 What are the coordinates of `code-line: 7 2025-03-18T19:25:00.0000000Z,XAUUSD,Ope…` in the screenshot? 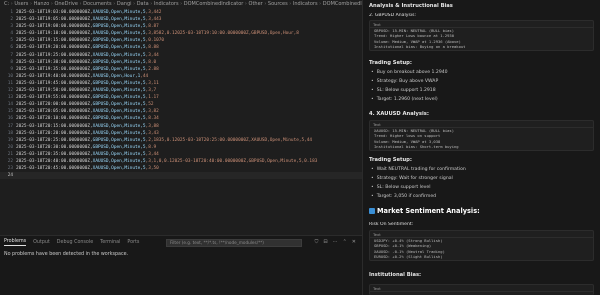 It's located at (181, 55).